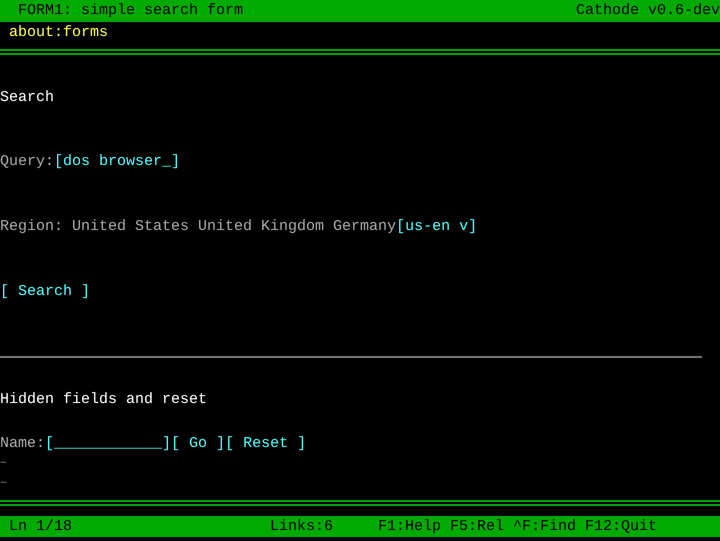 This screenshot has height=541, width=720. I want to click on field-label: Name:, so click(23, 444).